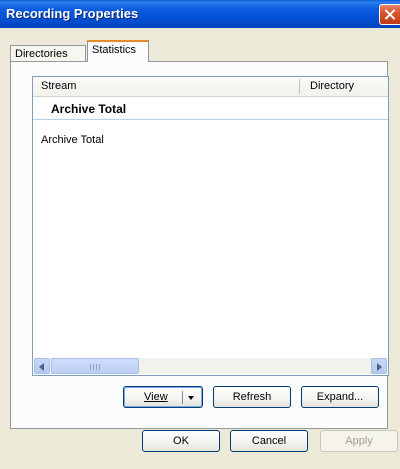 This screenshot has width=400, height=469. I want to click on column-divider, so click(299, 86).